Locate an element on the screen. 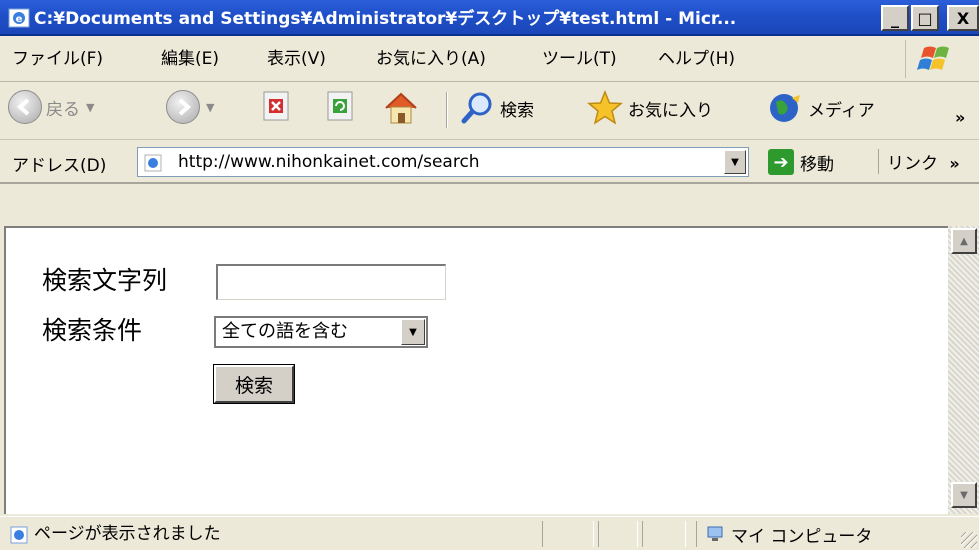 The height and width of the screenshot is (550, 979). refresh-icon is located at coordinates (340, 106).